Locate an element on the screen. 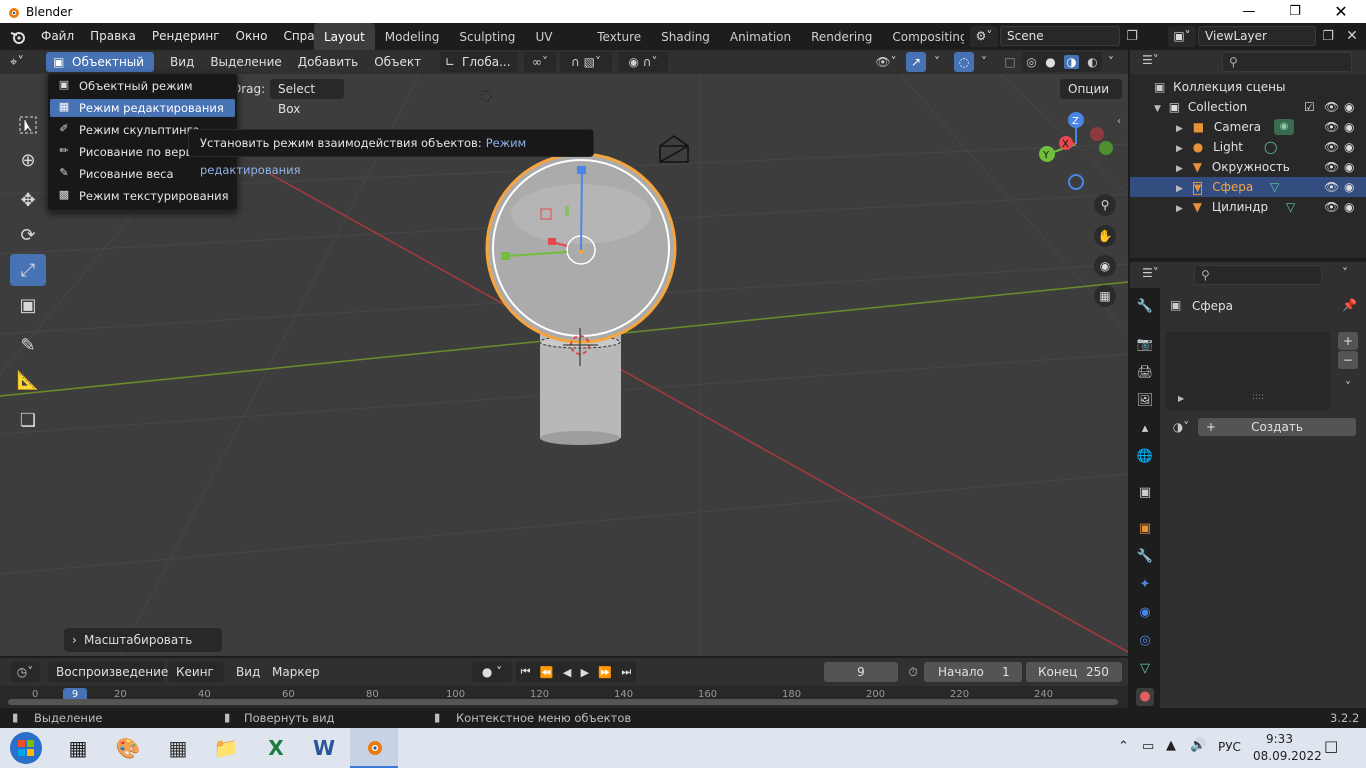 The image size is (1366, 768). menu-item-edit-mode: ▦ Режим редактирования is located at coordinates (142, 108).